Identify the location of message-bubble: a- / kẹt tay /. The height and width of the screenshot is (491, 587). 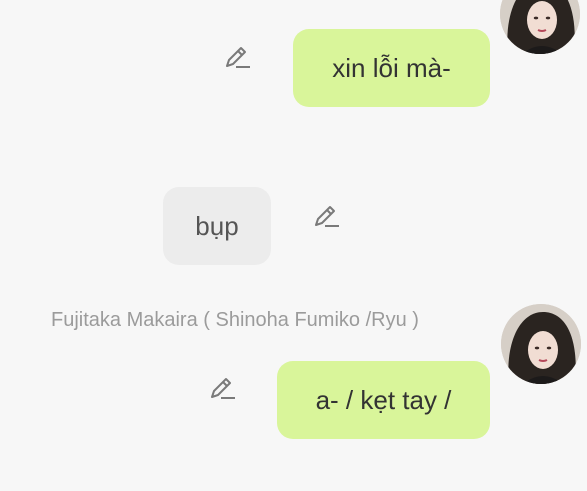
(383, 400).